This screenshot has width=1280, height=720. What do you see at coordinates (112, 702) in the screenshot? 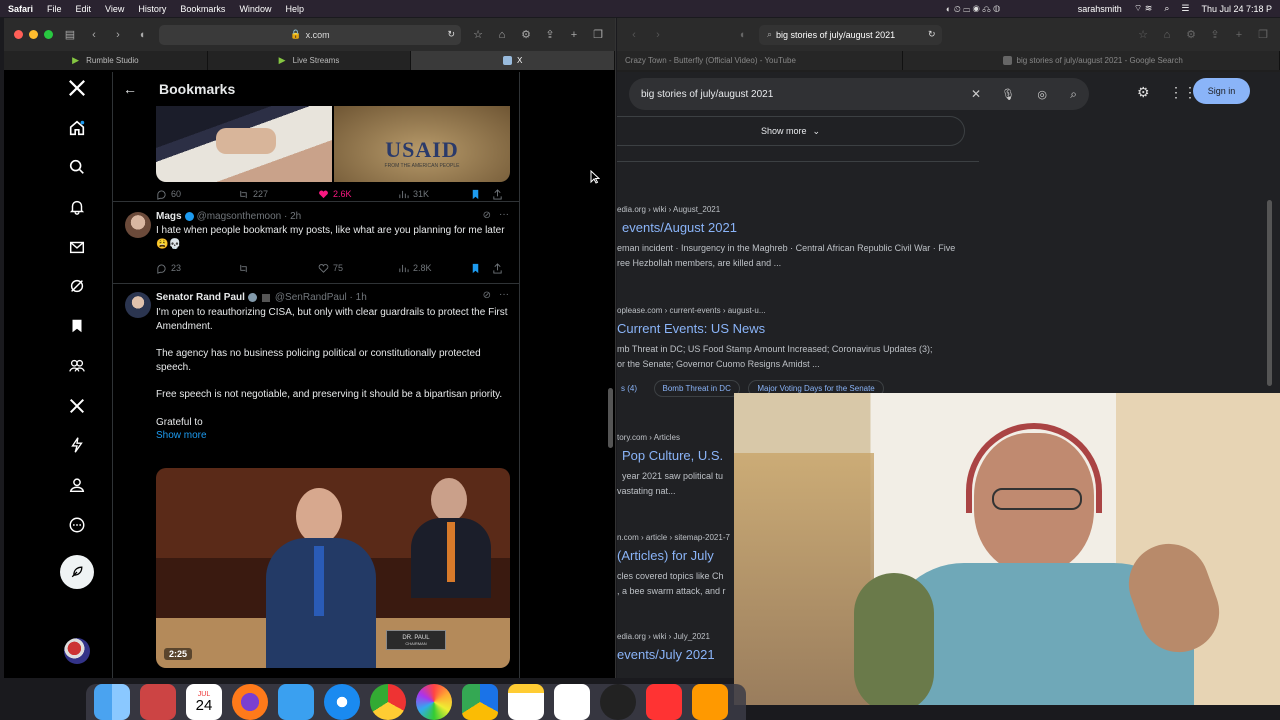
I see `finder-icon` at bounding box center [112, 702].